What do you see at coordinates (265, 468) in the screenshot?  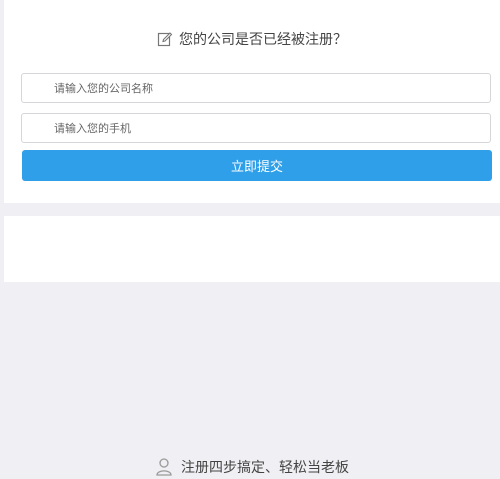 I see `promo-text: 注册四步搞定、轻松当老板` at bounding box center [265, 468].